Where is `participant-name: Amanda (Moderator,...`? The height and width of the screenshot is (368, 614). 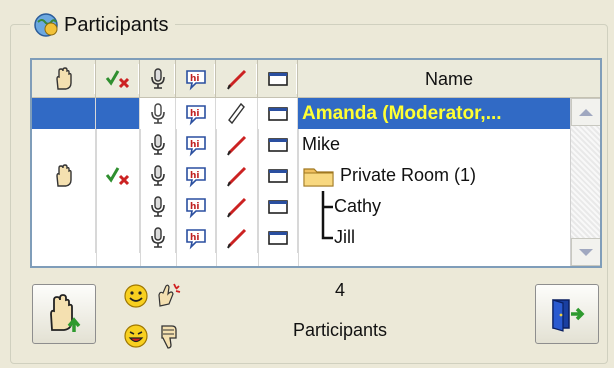 participant-name: Amanda (Moderator,... is located at coordinates (435, 113).